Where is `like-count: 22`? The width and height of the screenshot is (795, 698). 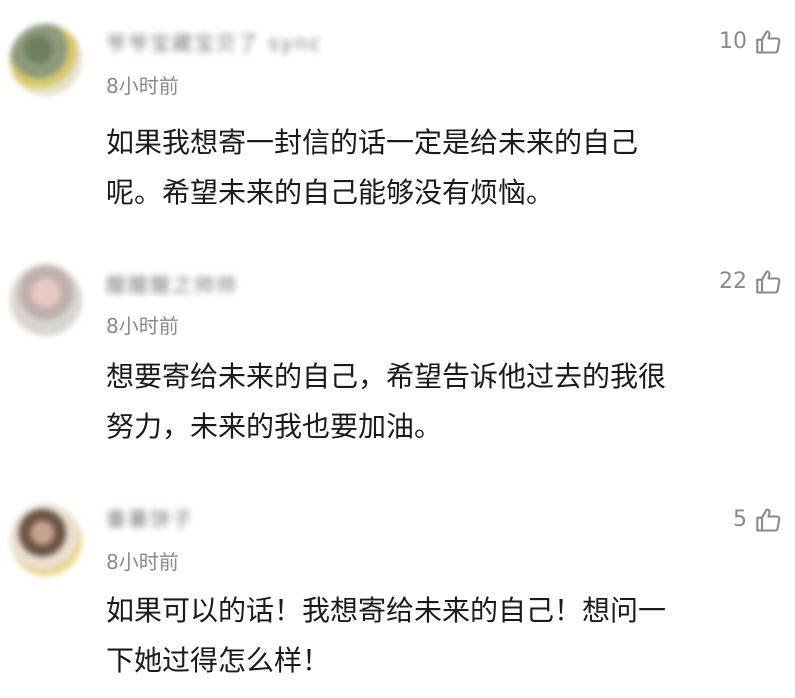
like-count: 22 is located at coordinates (733, 281).